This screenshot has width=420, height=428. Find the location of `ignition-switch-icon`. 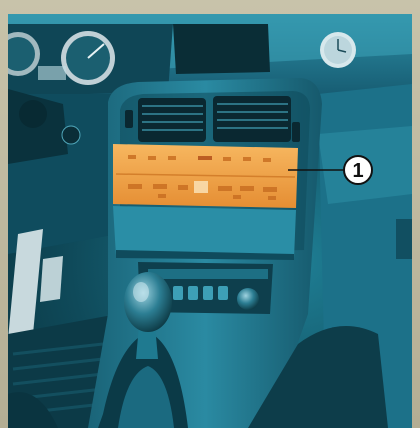

ignition-switch-icon is located at coordinates (71, 135).